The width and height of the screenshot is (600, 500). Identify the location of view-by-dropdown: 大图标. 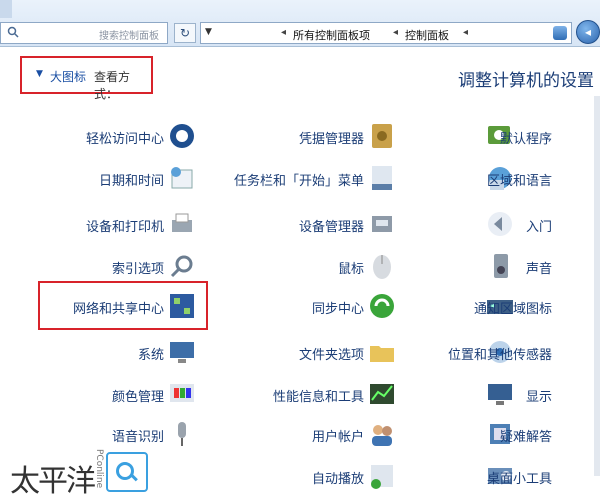
(68, 76).